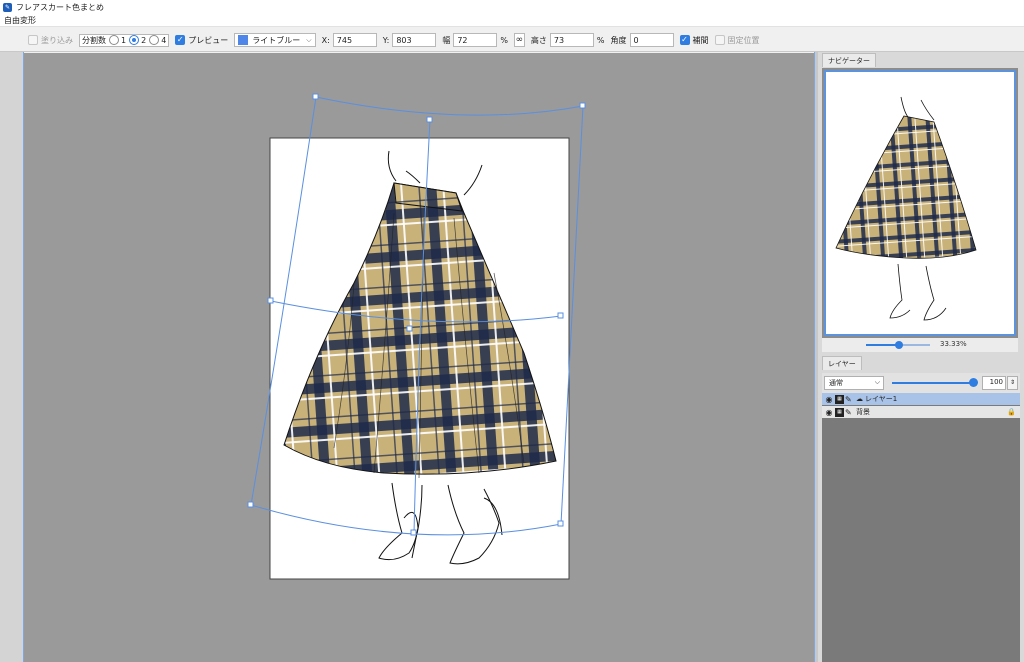 The height and width of the screenshot is (662, 1024). What do you see at coordinates (144, 40) in the screenshot?
I see `division-2-label: 2` at bounding box center [144, 40].